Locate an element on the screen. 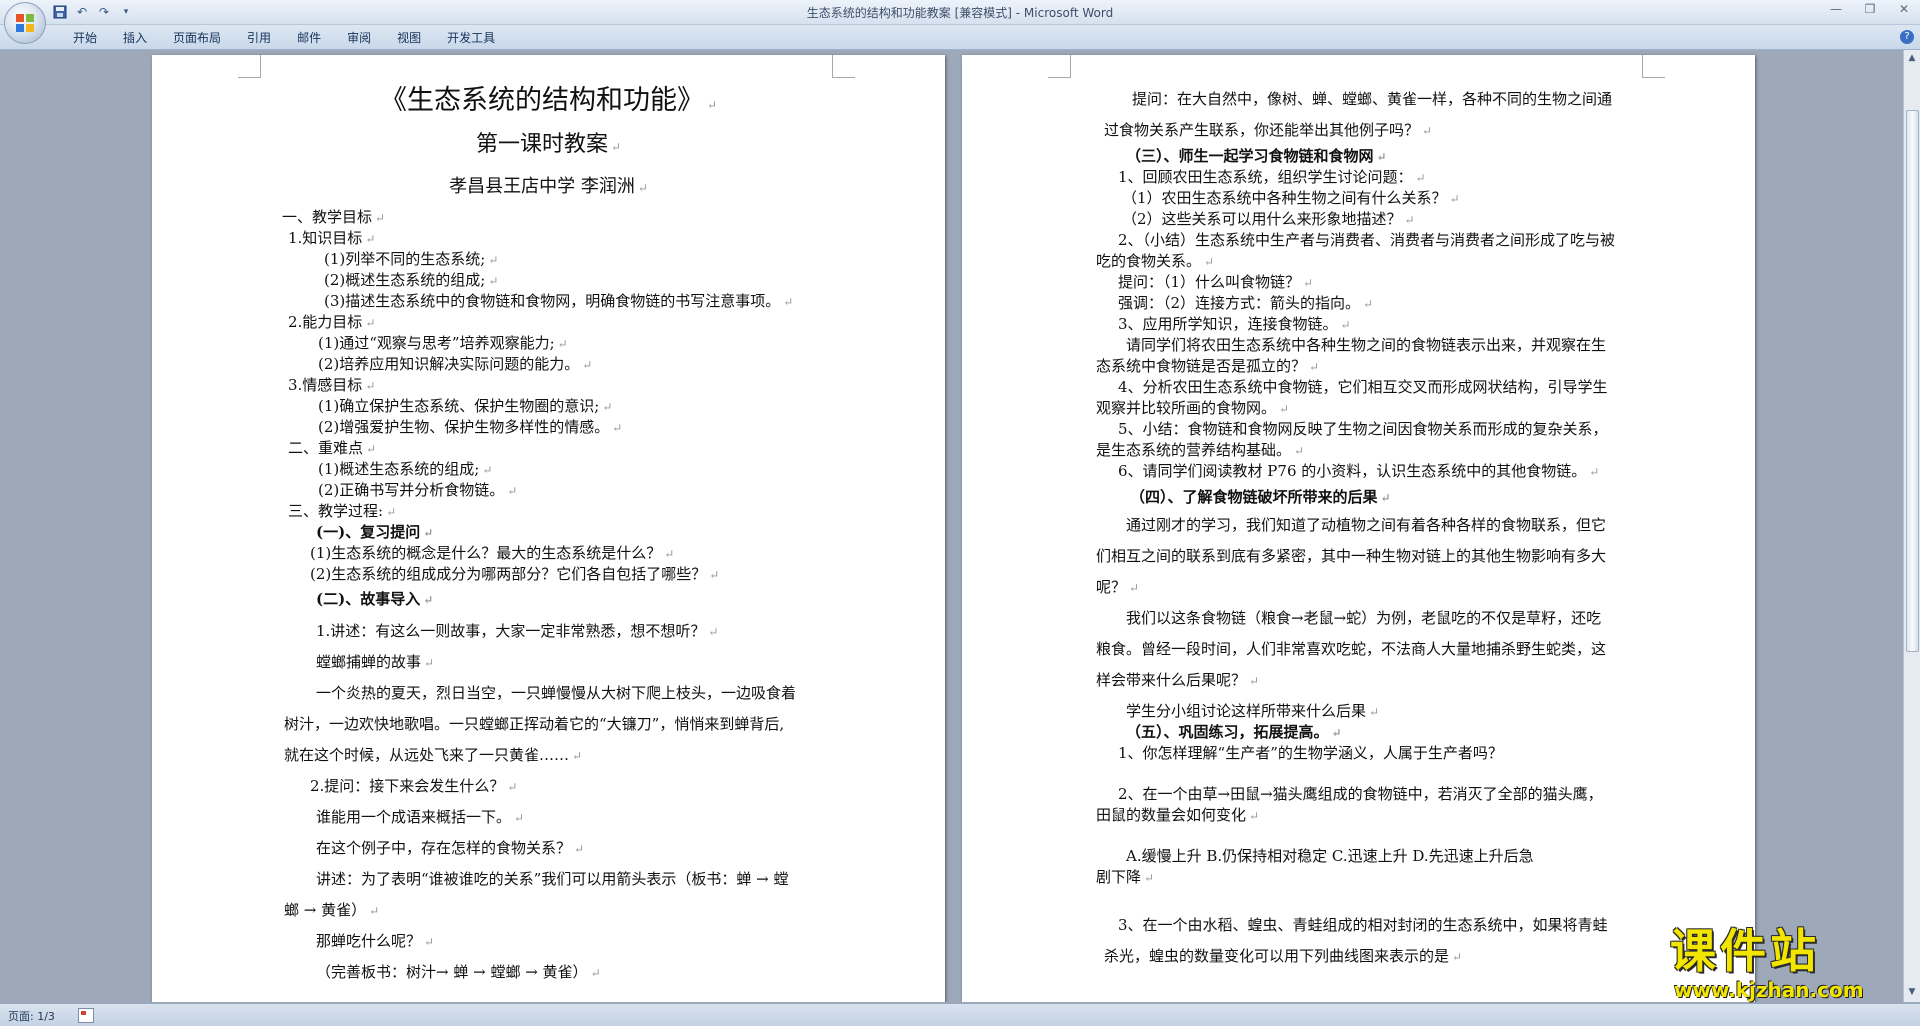  doc-line: （2）这些关系可以用什么来形象地描述？ ↵ is located at coordinates (1268, 219).